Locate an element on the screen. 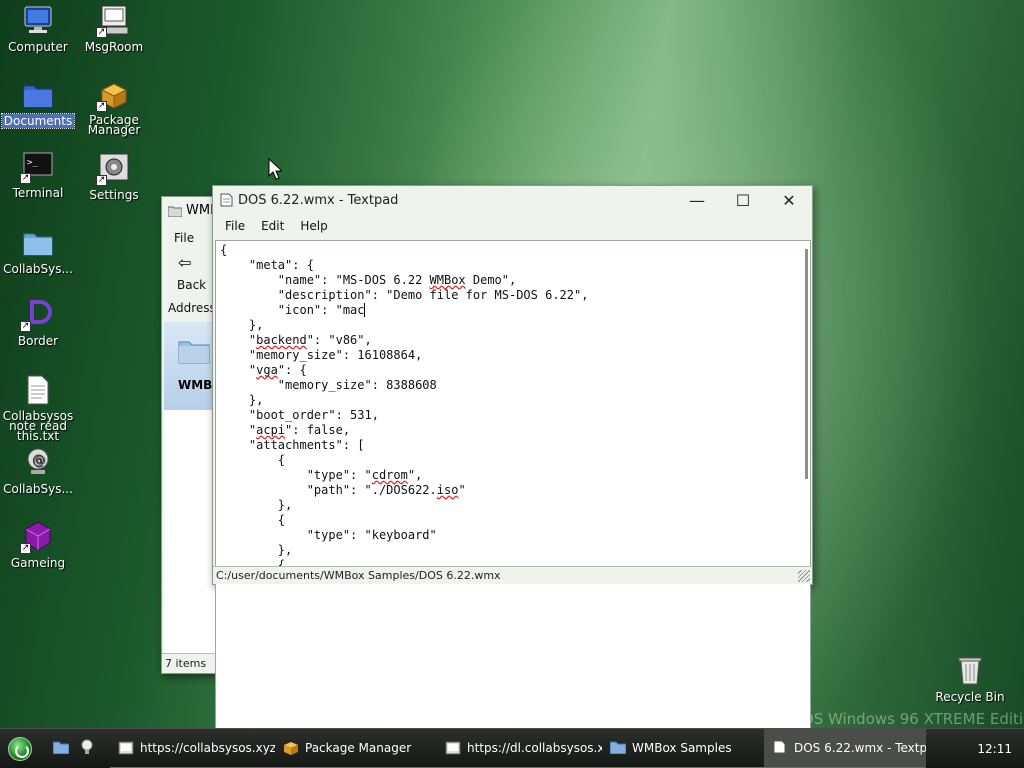 Image resolution: width=1024 pixels, height=768 pixels. desktop-icon-label: Package Manager is located at coordinates (114, 125).